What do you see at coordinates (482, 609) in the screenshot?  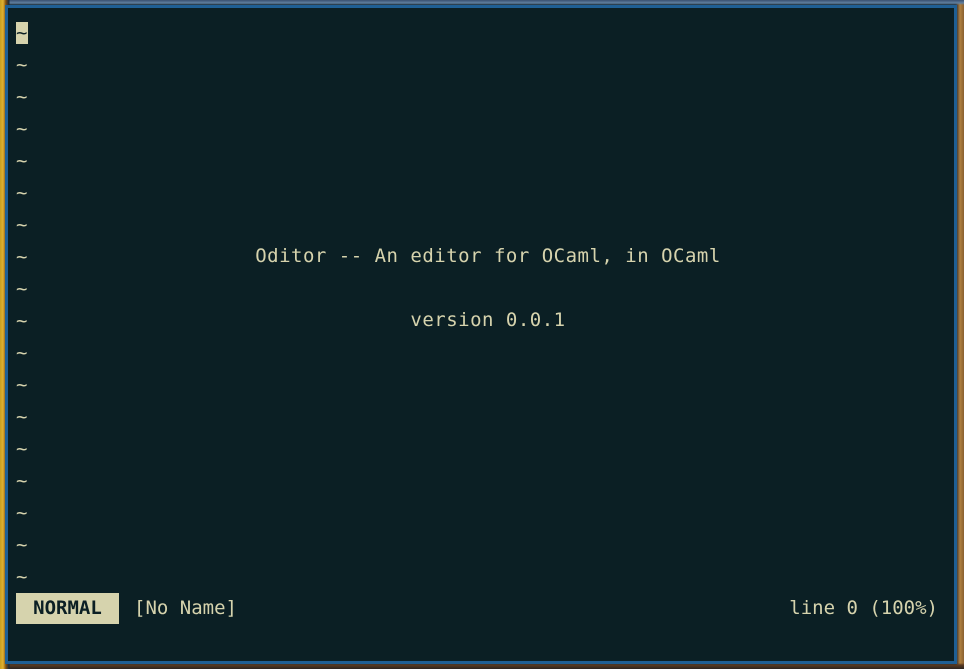 I see `status-line: NORMAL [No Name] line 0 (100%)` at bounding box center [482, 609].